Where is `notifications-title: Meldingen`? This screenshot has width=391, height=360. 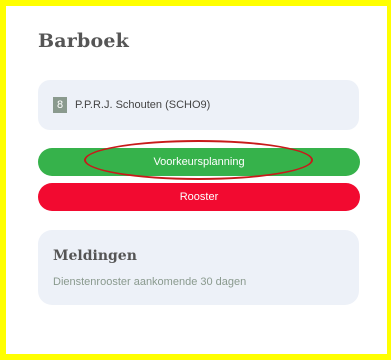
notifications-title: Meldingen is located at coordinates (95, 256).